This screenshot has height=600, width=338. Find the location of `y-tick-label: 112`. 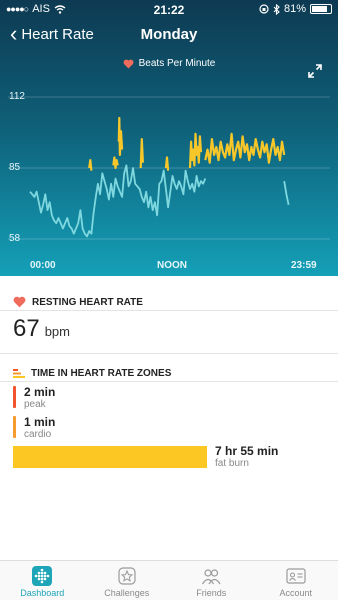

y-tick-label: 112 is located at coordinates (17, 96).